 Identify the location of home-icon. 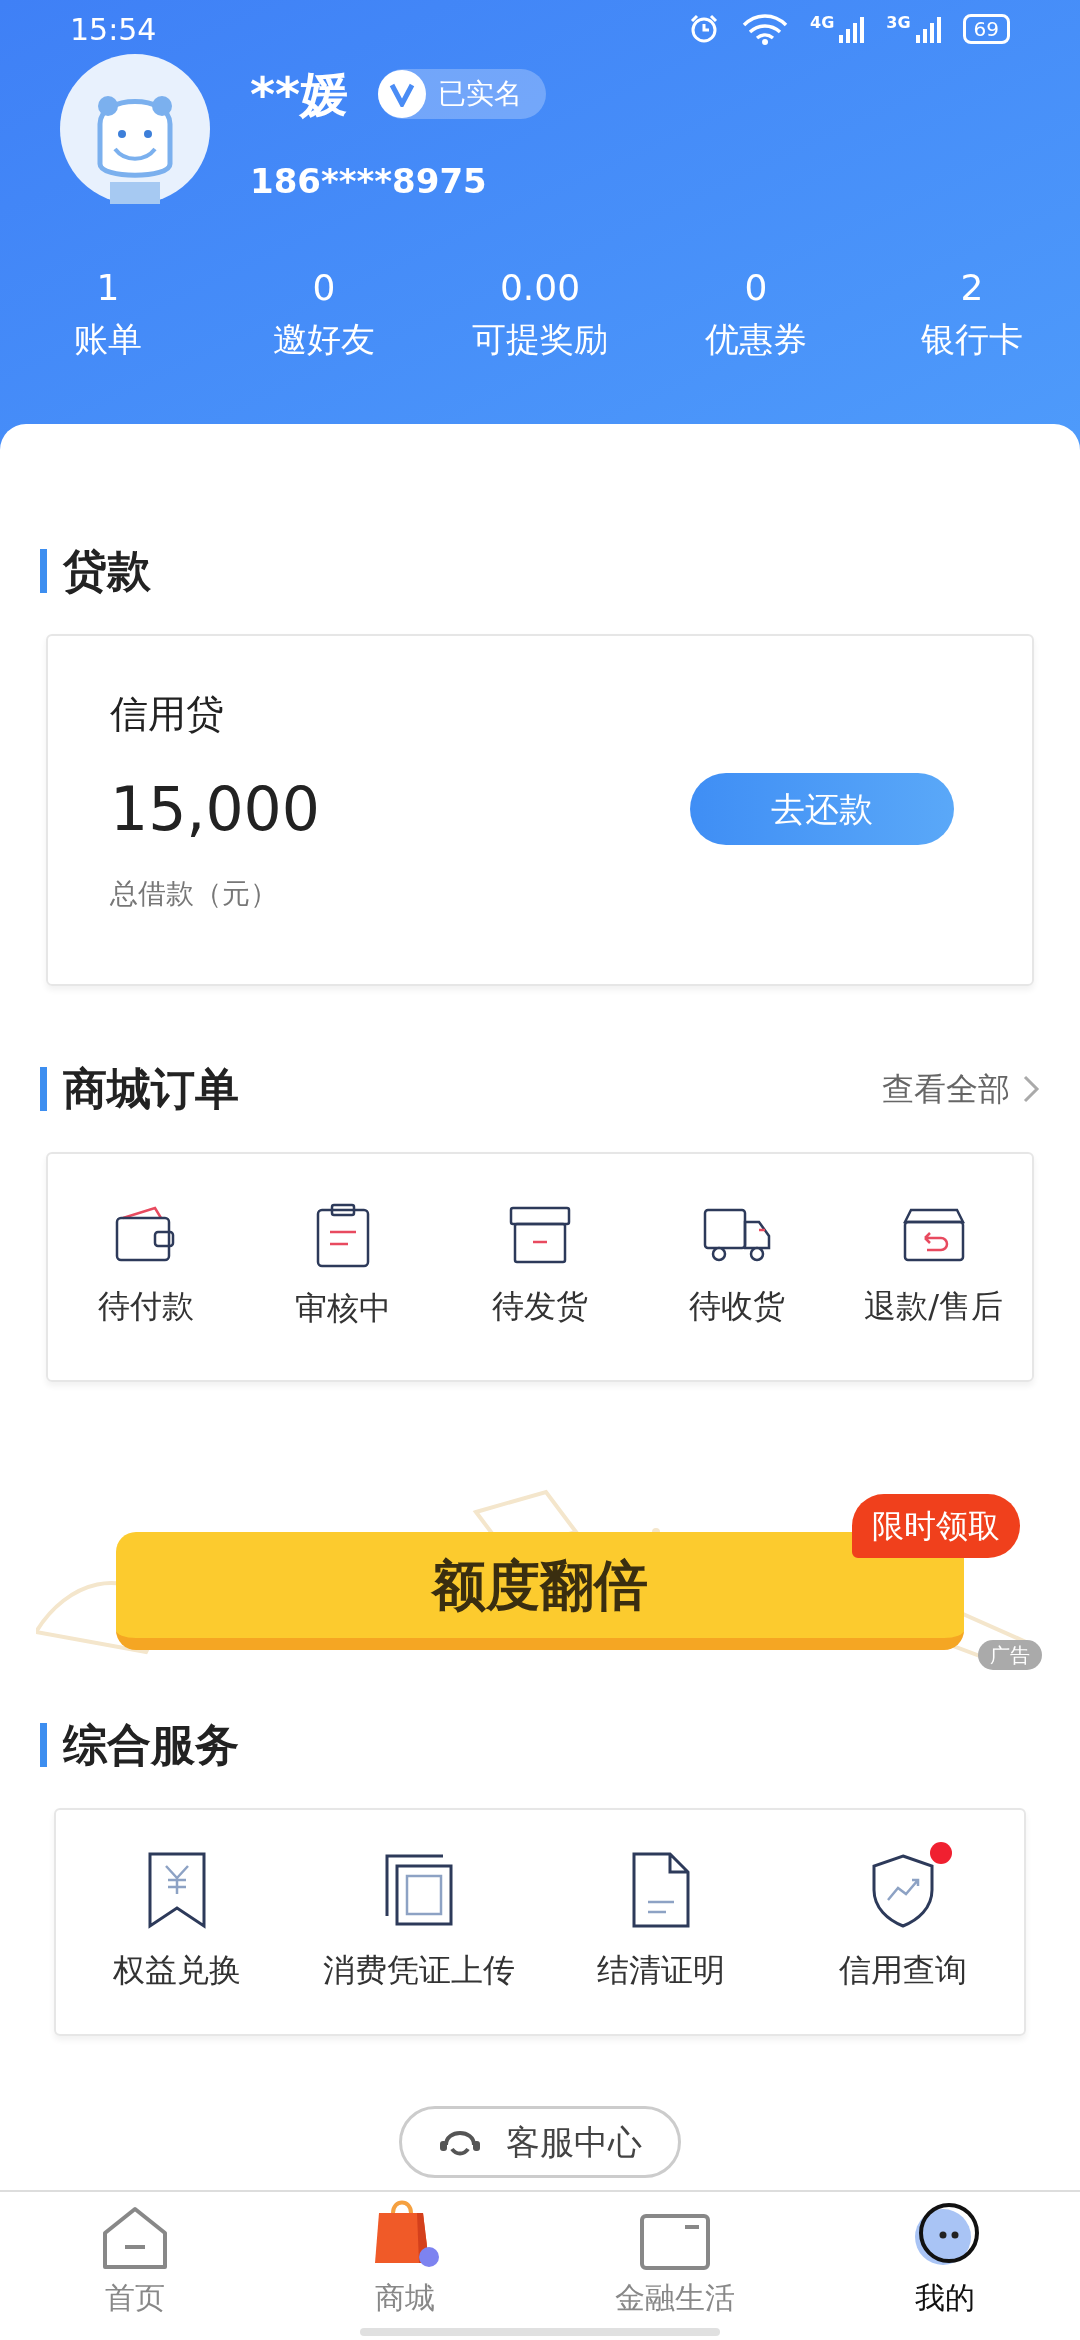
(135, 2238).